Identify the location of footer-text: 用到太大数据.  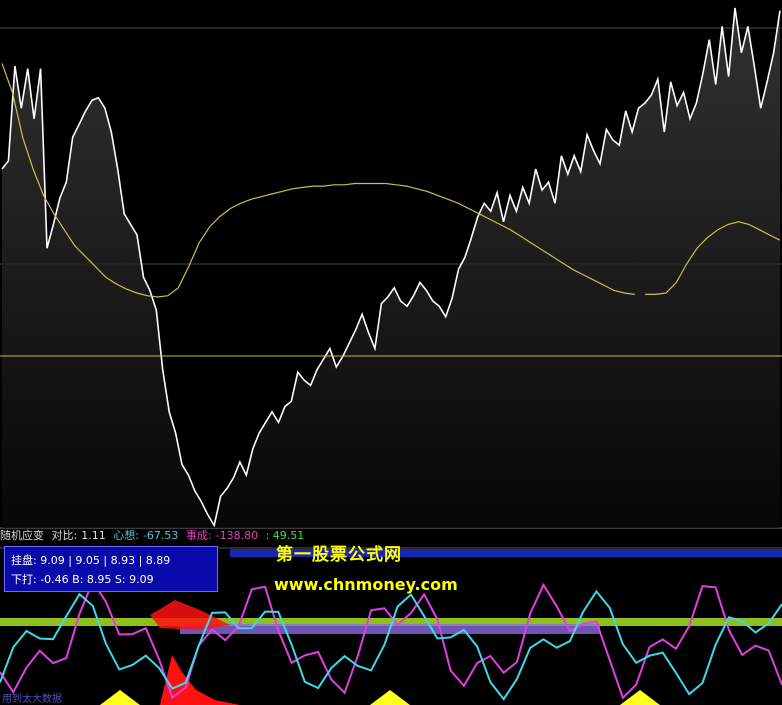
(32, 699).